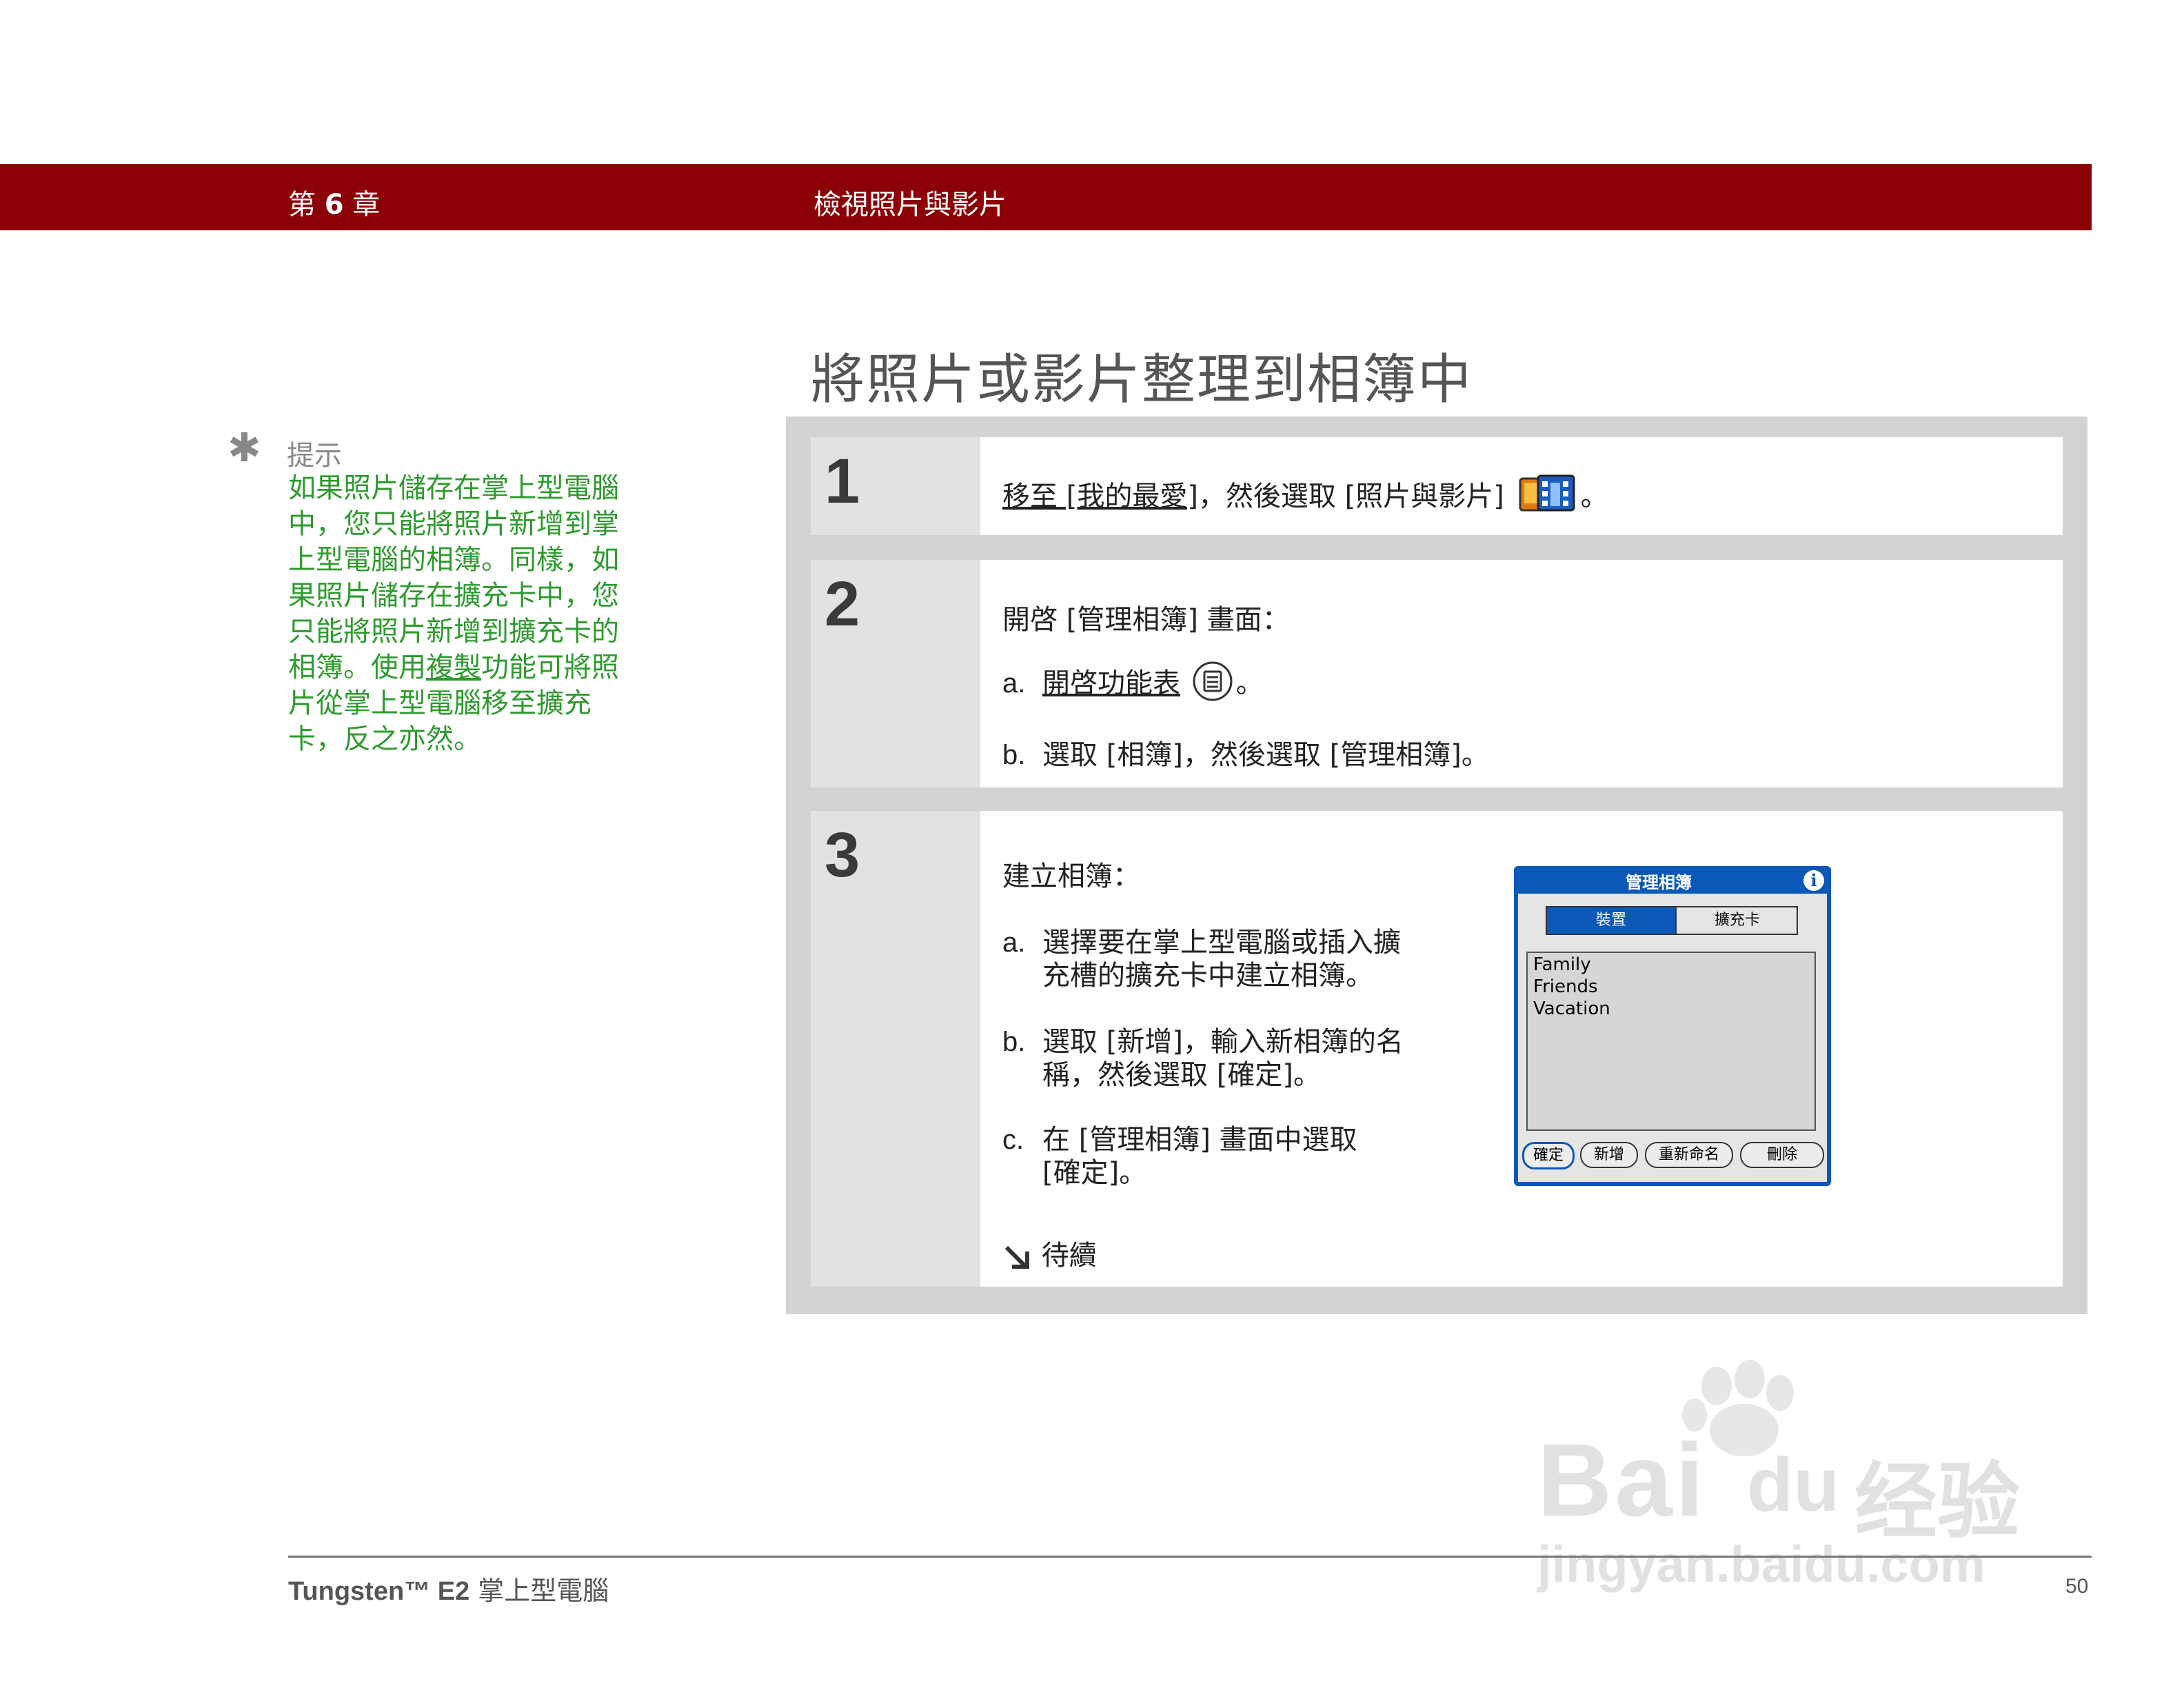  Describe the element at coordinates (1046, 197) in the screenshot. I see `chapter-header-band: 第 6 章 檢視照片與影片` at that location.